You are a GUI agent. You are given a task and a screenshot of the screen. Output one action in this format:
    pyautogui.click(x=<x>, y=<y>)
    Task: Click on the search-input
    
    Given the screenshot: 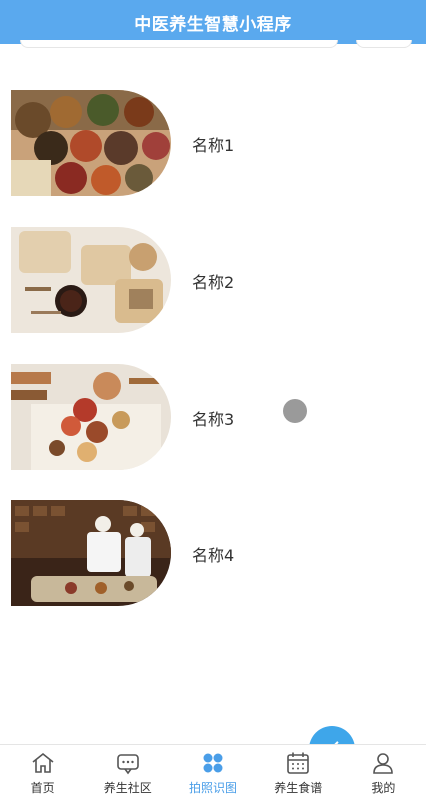 What is the action you would take?
    pyautogui.click(x=179, y=44)
    